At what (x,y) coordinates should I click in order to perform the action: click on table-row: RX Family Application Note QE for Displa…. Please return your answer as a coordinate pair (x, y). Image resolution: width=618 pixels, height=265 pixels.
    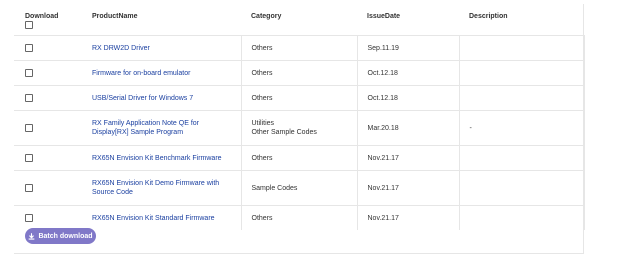
    Looking at the image, I should click on (299, 128).